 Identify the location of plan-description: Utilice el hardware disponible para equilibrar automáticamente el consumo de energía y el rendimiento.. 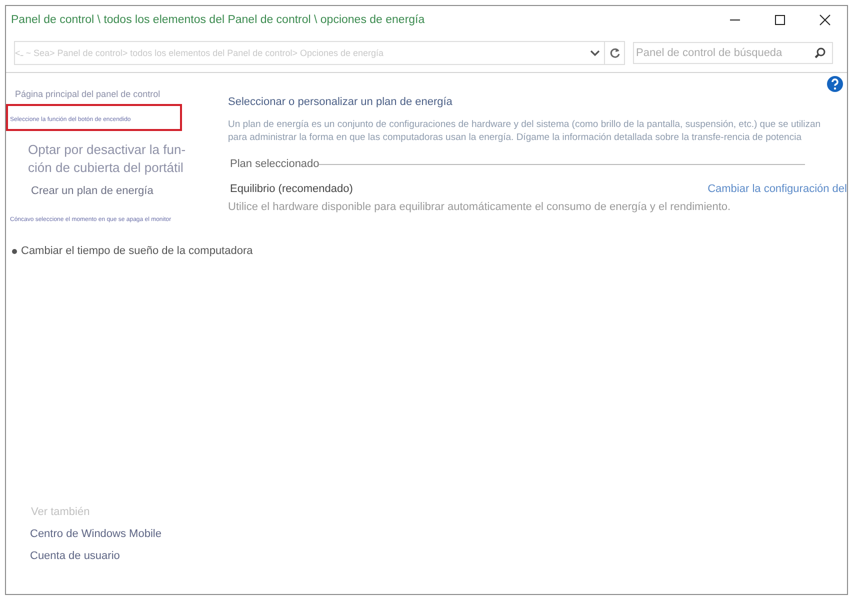
(480, 207).